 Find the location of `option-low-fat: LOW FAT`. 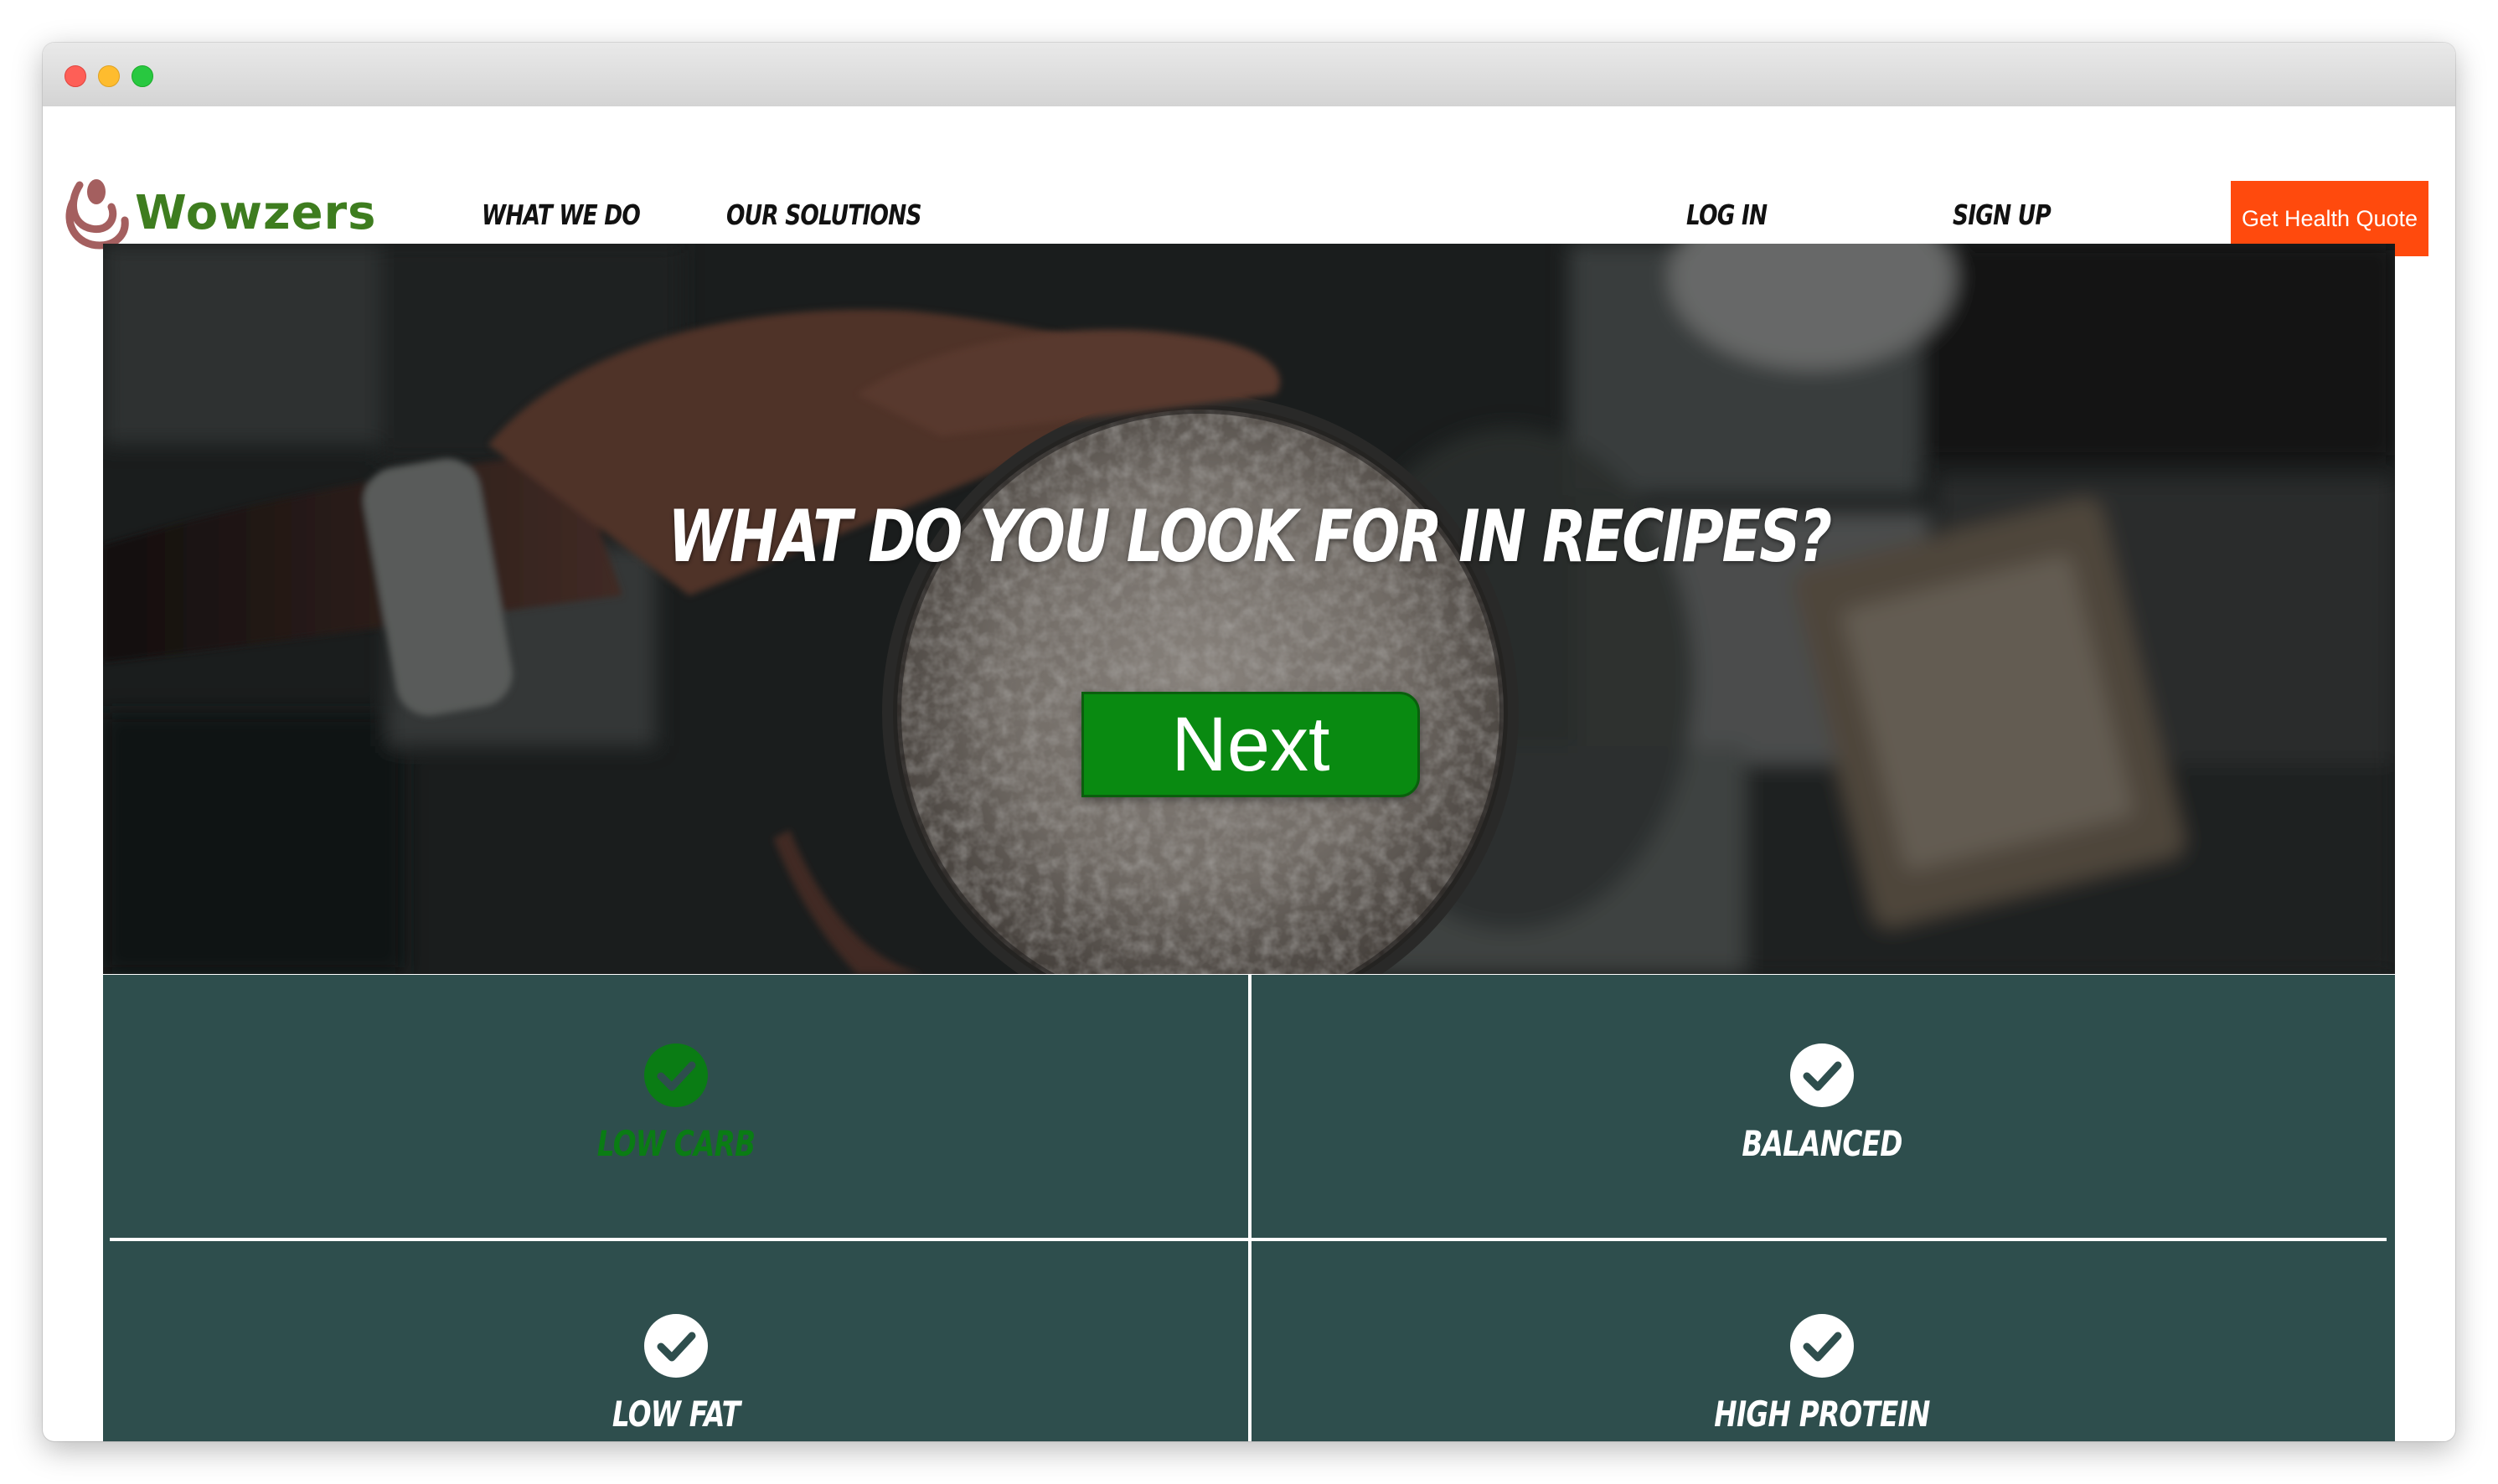

option-low-fat: LOW FAT is located at coordinates (676, 1343).